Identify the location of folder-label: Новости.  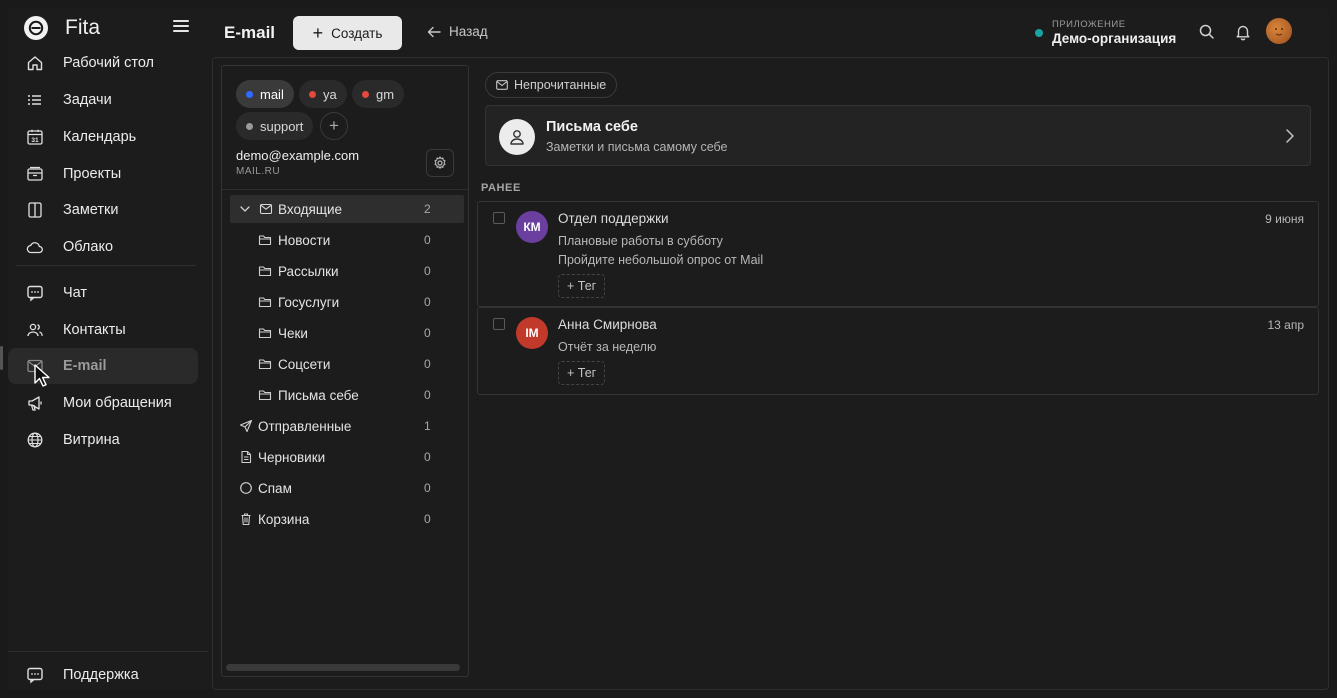
(304, 240).